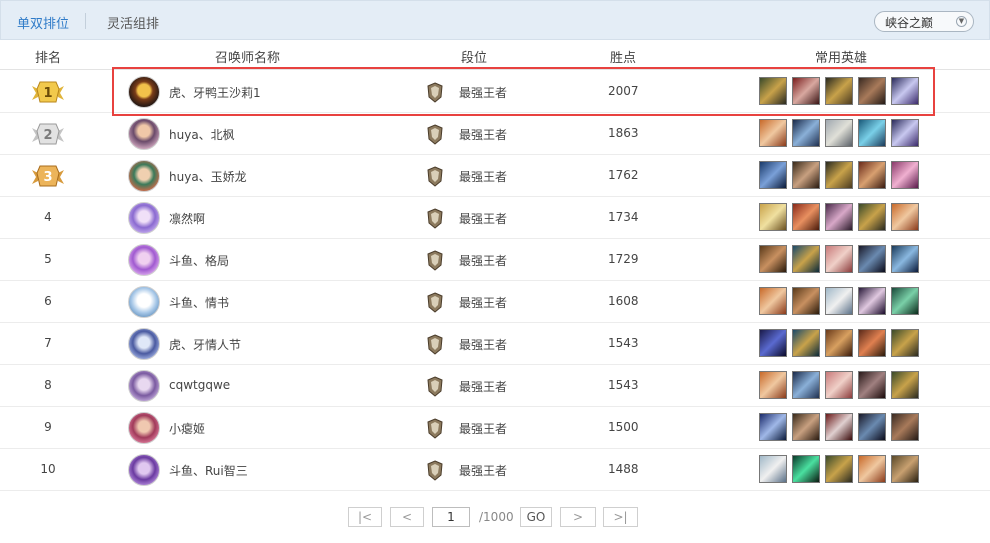 This screenshot has height=543, width=990. I want to click on league-points: 1500, so click(623, 427).